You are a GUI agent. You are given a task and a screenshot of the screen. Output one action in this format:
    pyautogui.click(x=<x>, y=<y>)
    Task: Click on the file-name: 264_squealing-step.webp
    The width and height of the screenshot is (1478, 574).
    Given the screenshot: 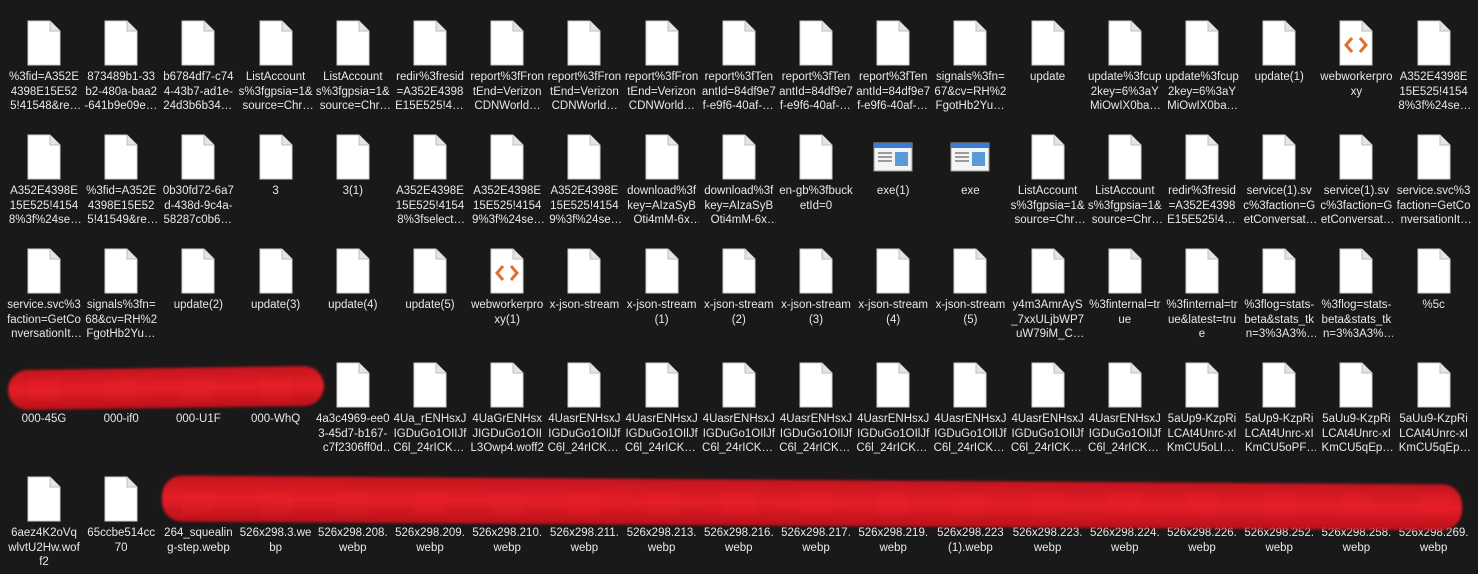 What is the action you would take?
    pyautogui.click(x=198, y=540)
    